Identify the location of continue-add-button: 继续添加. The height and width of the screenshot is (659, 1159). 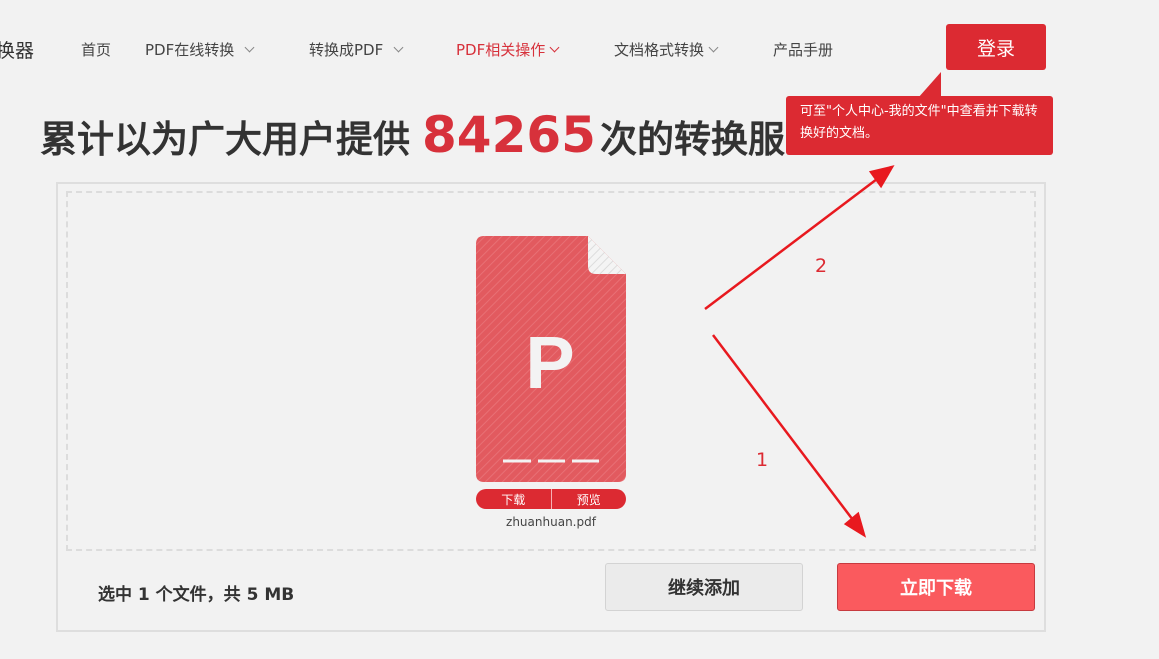
(704, 587).